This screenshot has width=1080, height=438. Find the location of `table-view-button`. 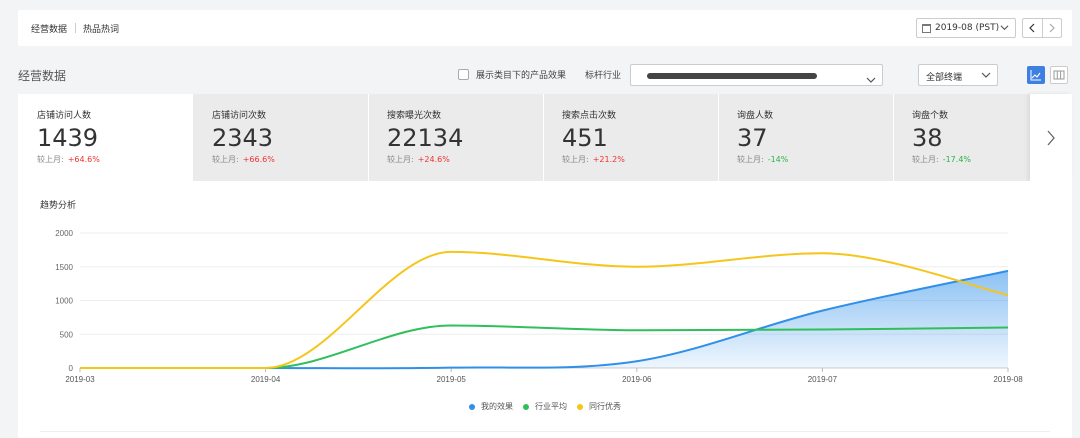

table-view-button is located at coordinates (1059, 75).